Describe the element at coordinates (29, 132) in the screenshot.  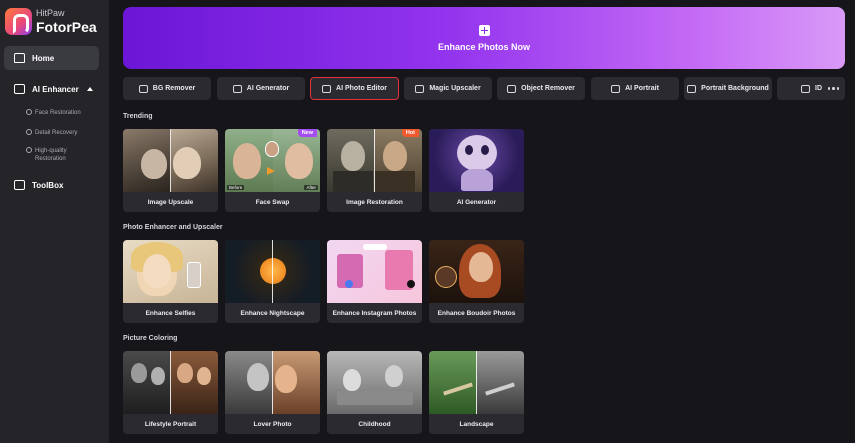
I see `detail-icon` at that location.